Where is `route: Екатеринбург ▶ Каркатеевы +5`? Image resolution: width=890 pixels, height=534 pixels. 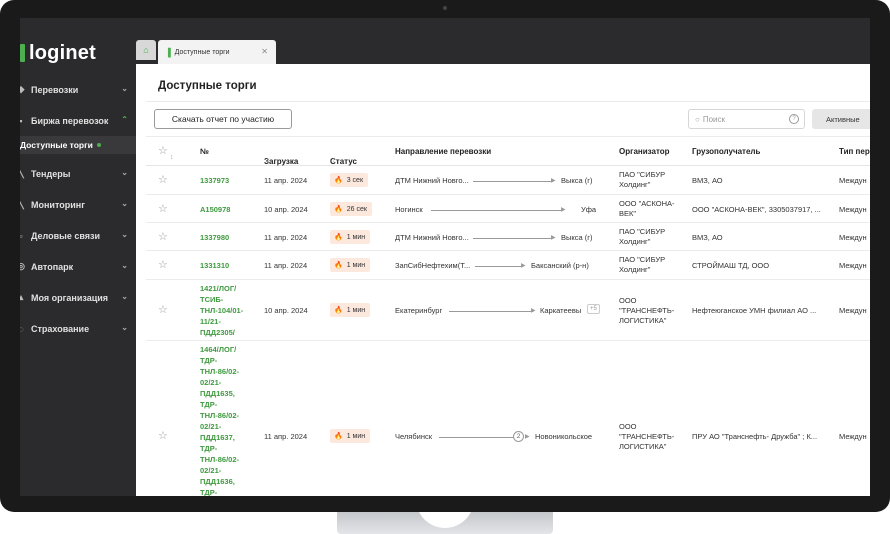
route: Екатеринбург ▶ Каркатеевы +5 is located at coordinates (498, 310).